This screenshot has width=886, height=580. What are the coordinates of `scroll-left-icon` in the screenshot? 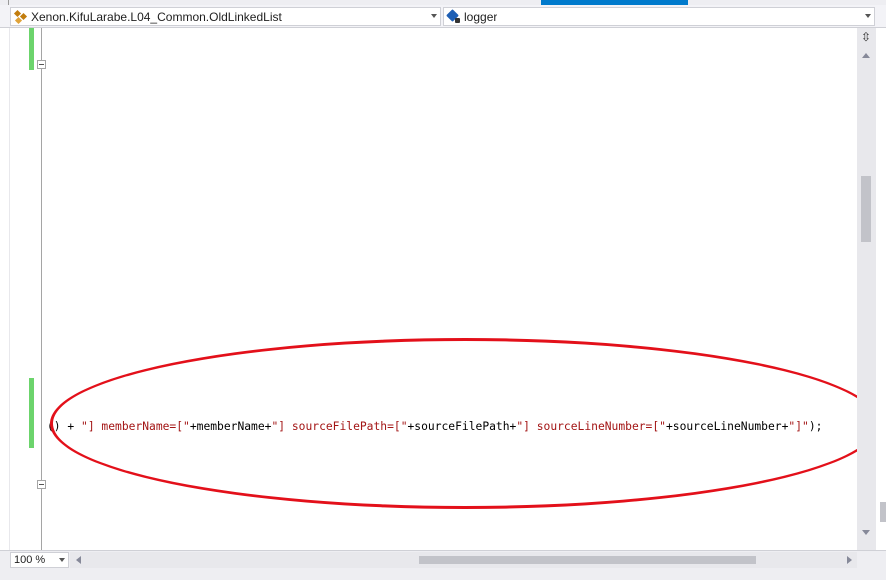 It's located at (78, 560).